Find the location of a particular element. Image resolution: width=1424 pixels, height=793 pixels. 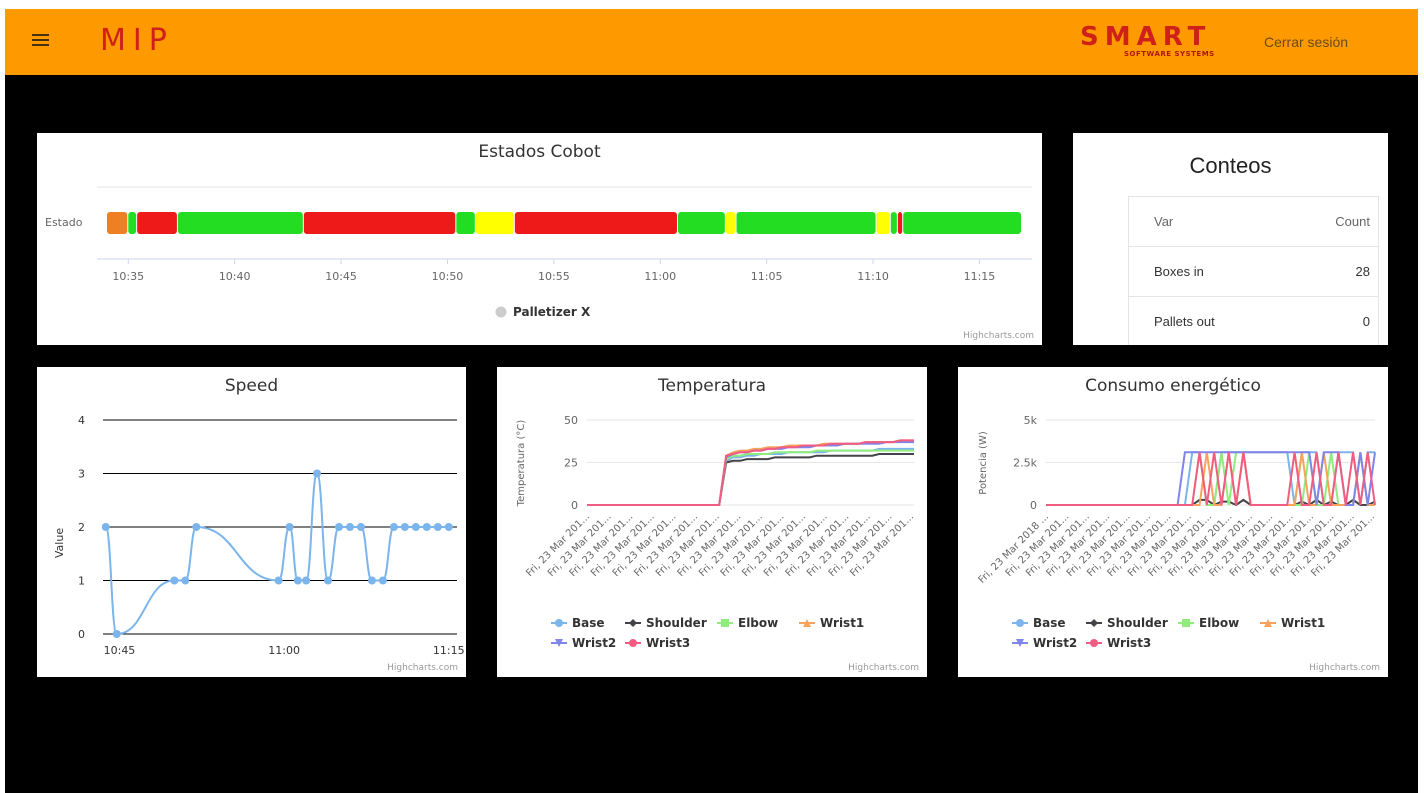

logout-link: Cerrar sesión is located at coordinates (1306, 42).